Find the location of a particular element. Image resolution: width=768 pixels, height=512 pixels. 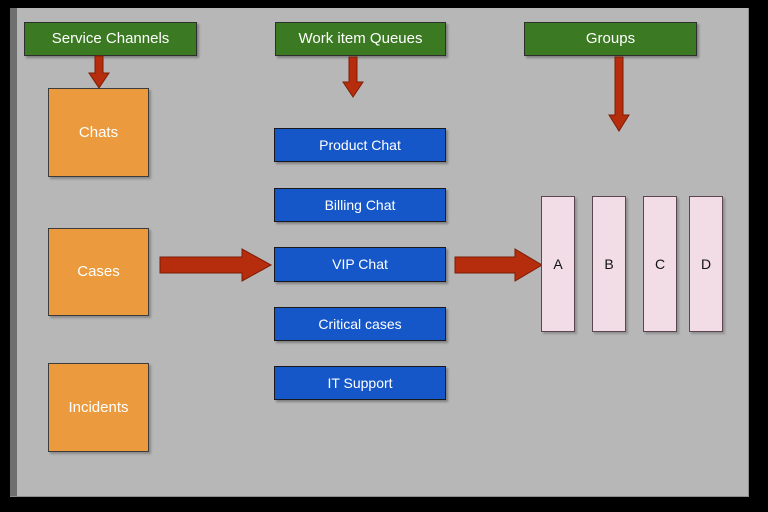

queue-vip-chat: VIP Chat is located at coordinates (360, 264).